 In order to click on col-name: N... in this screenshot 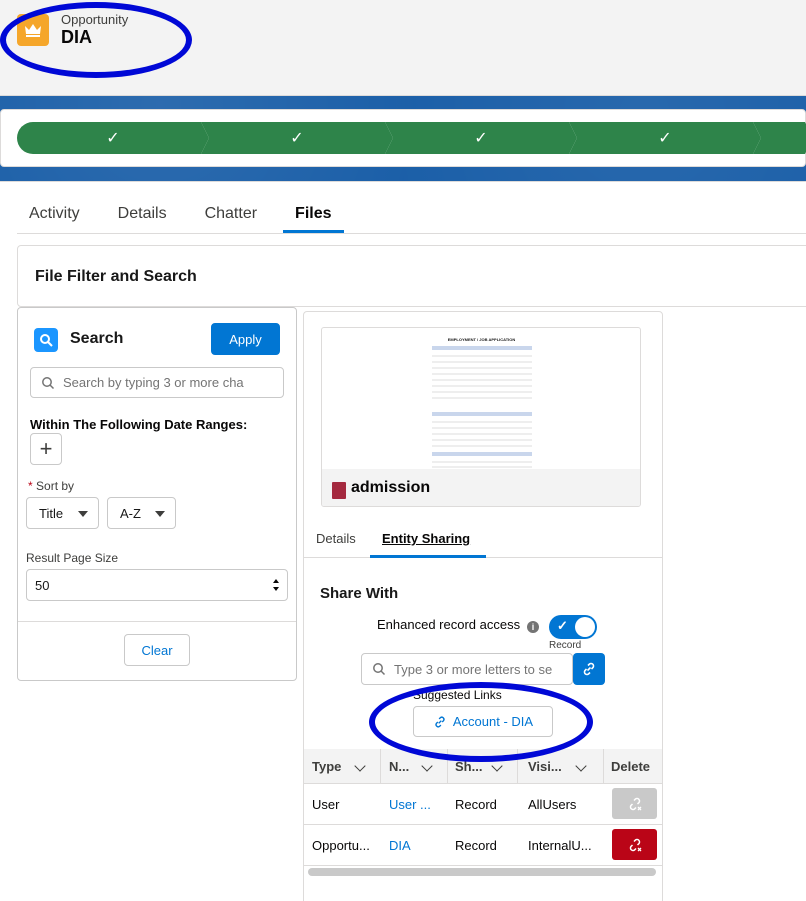, I will do `click(399, 766)`.